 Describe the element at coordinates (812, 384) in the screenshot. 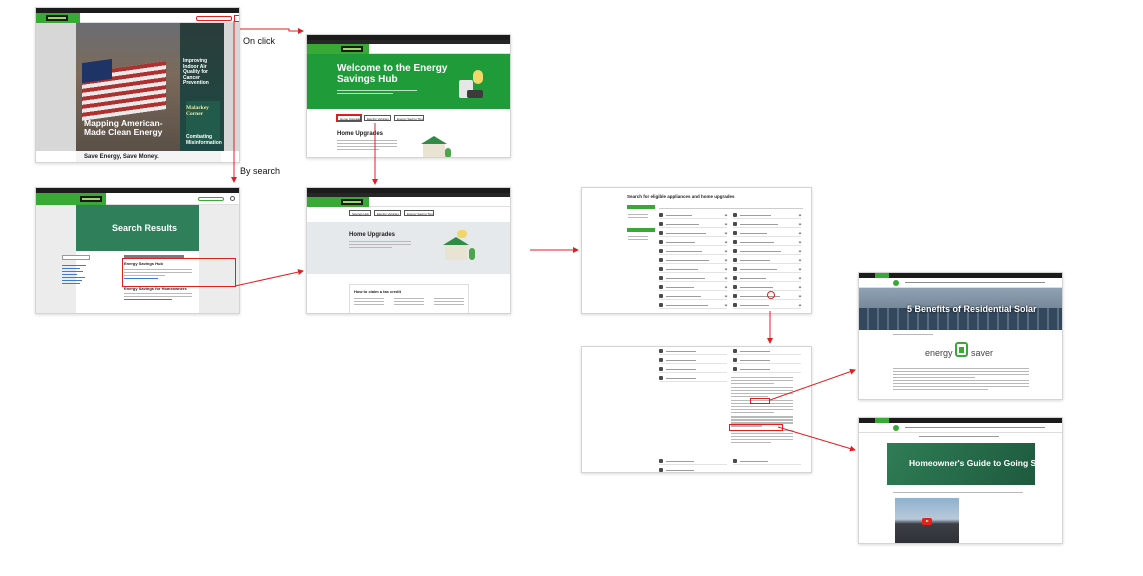

I see `arrow-details-to-solar-article` at that location.